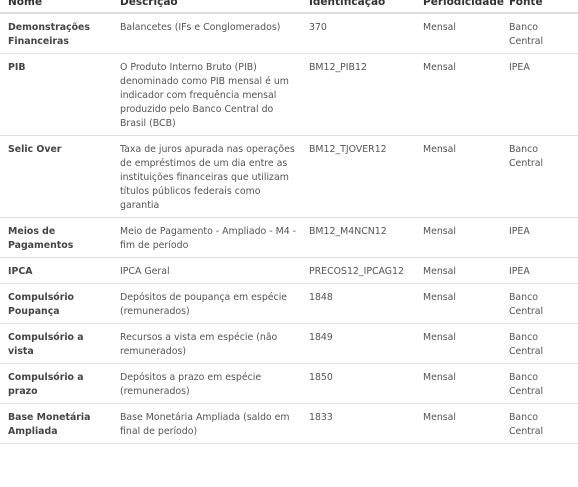  Describe the element at coordinates (56, 383) in the screenshot. I see `cell-nome: Compulsório a prazo` at that location.